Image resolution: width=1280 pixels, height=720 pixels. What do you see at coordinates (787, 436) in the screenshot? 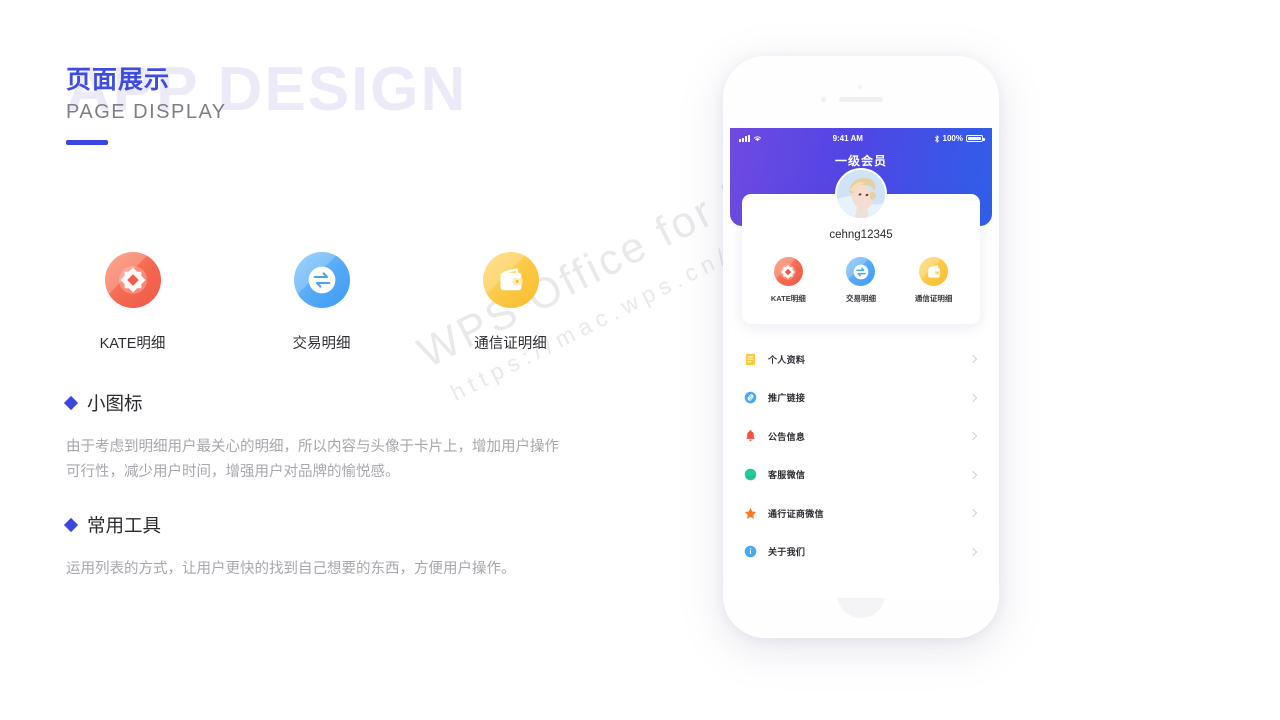
I see `menu-item-label: 公告信息` at bounding box center [787, 436].